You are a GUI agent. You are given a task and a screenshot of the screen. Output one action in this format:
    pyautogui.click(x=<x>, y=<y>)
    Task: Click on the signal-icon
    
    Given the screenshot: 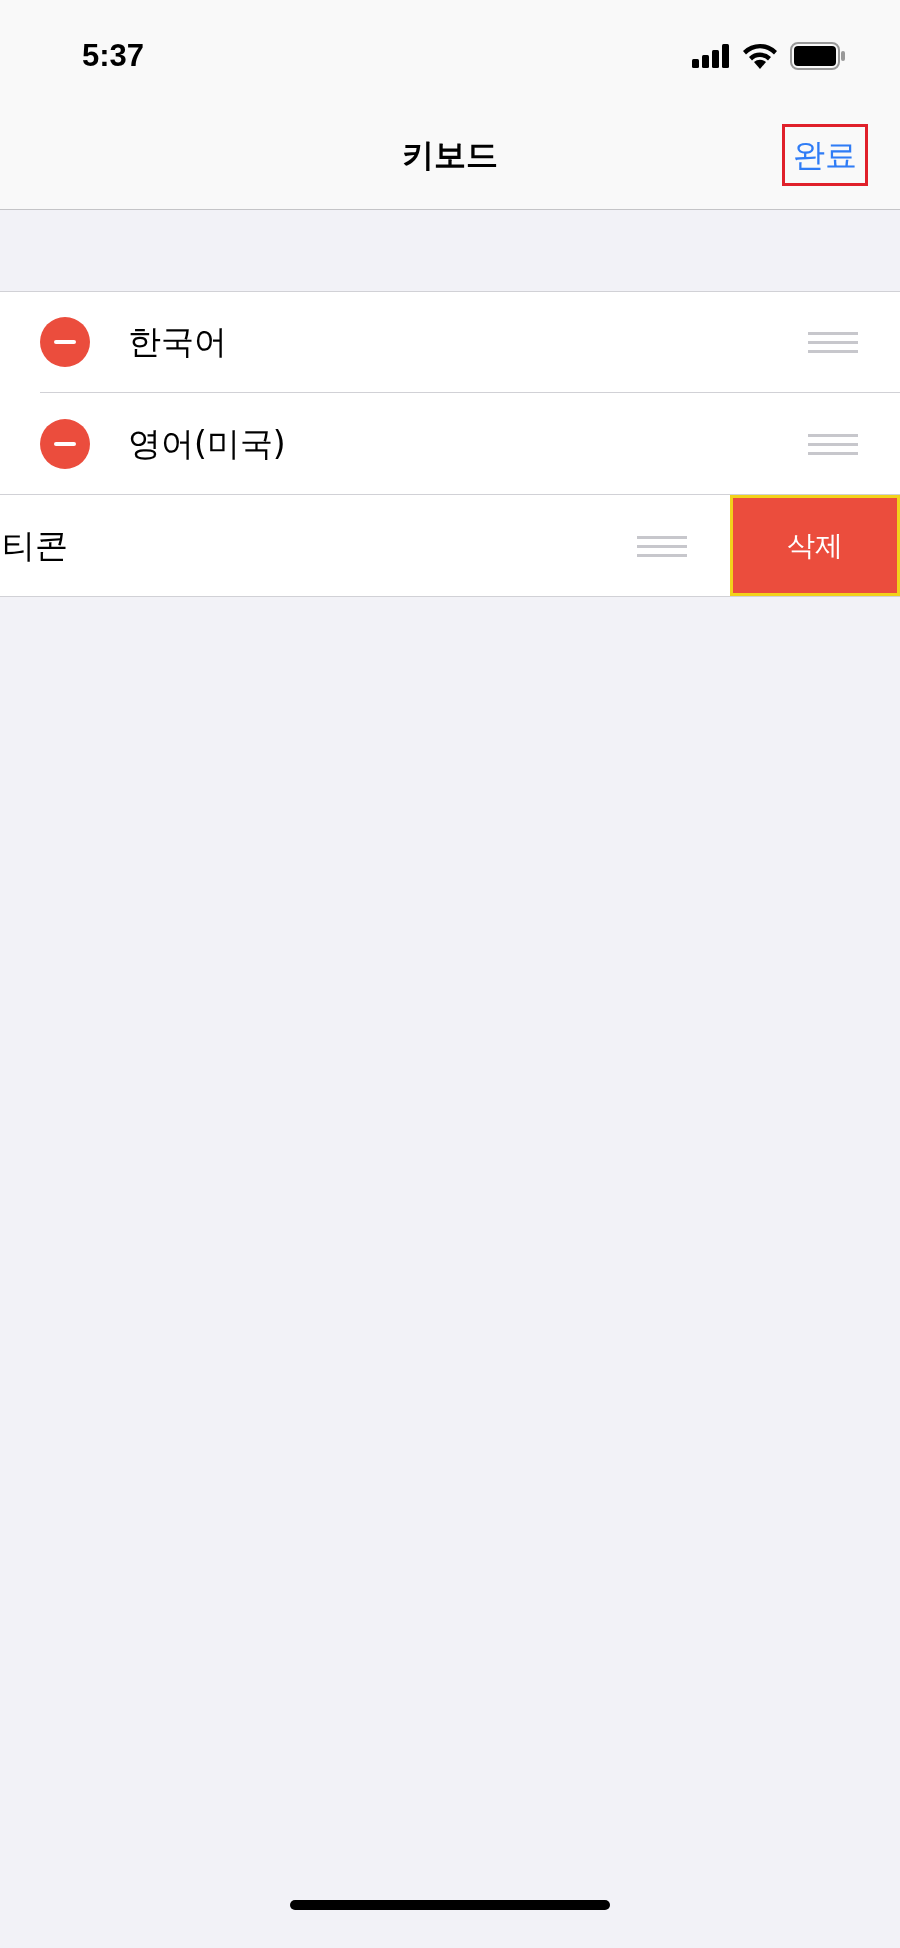 What is the action you would take?
    pyautogui.click(x=711, y=56)
    